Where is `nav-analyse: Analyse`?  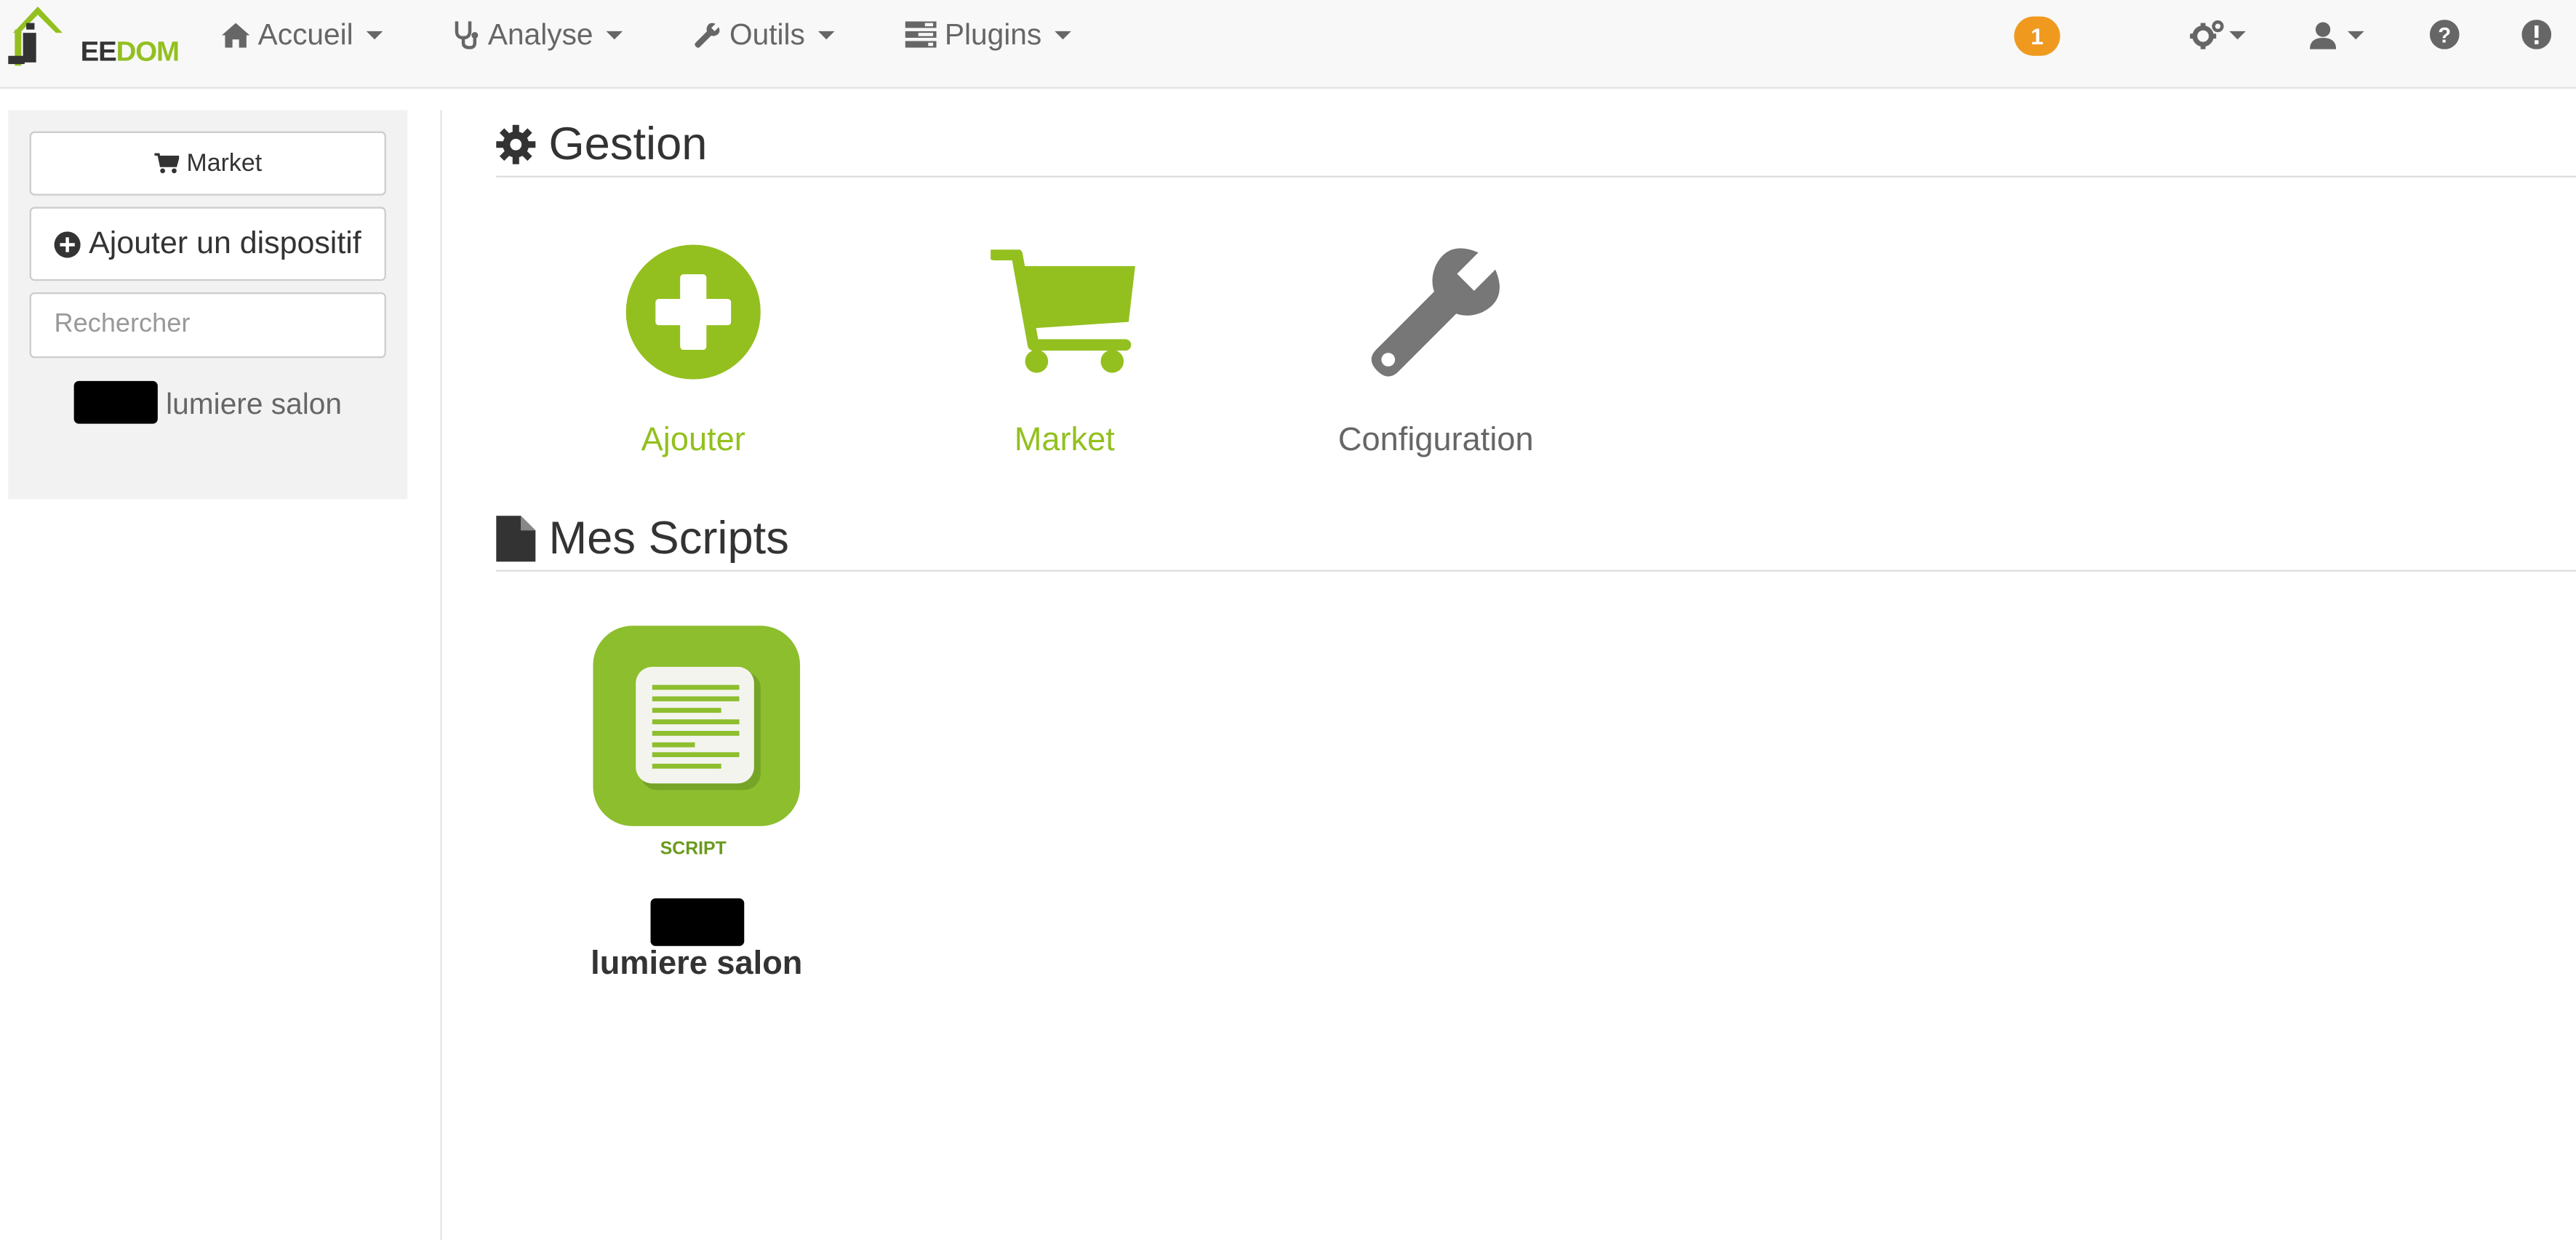 nav-analyse: Analyse is located at coordinates (538, 34).